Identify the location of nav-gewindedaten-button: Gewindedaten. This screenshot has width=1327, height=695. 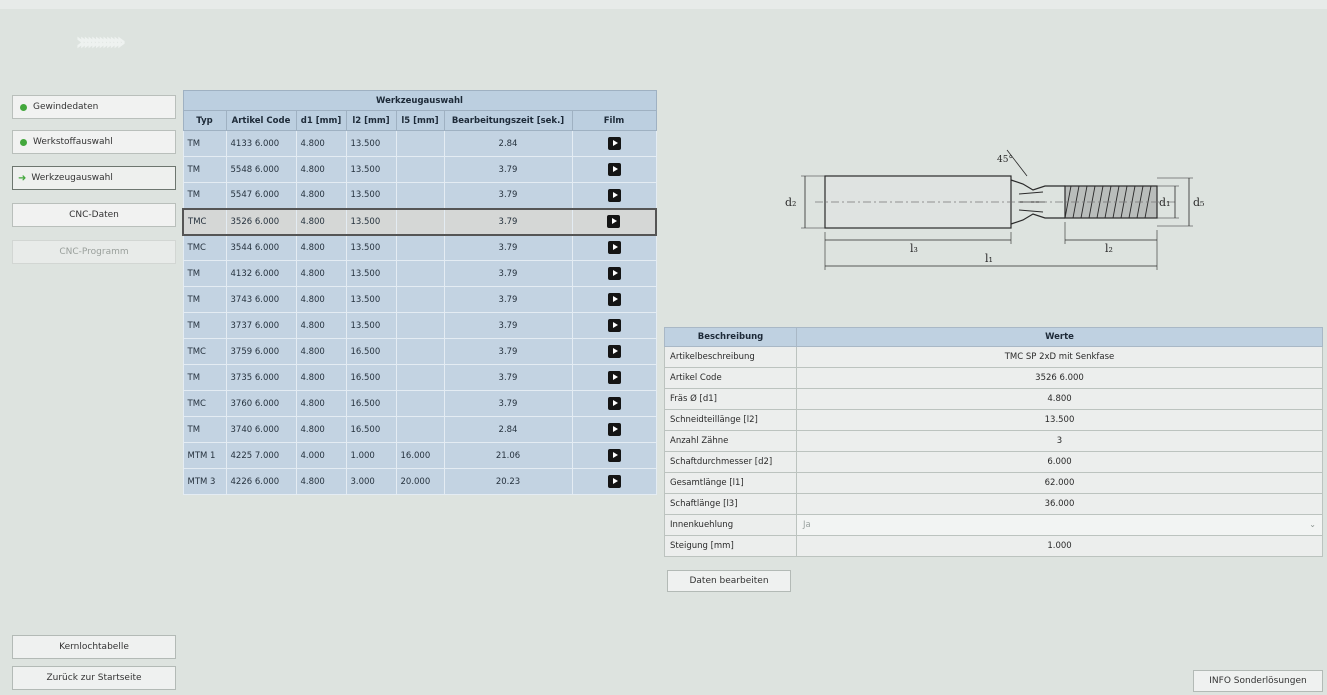
(94, 107).